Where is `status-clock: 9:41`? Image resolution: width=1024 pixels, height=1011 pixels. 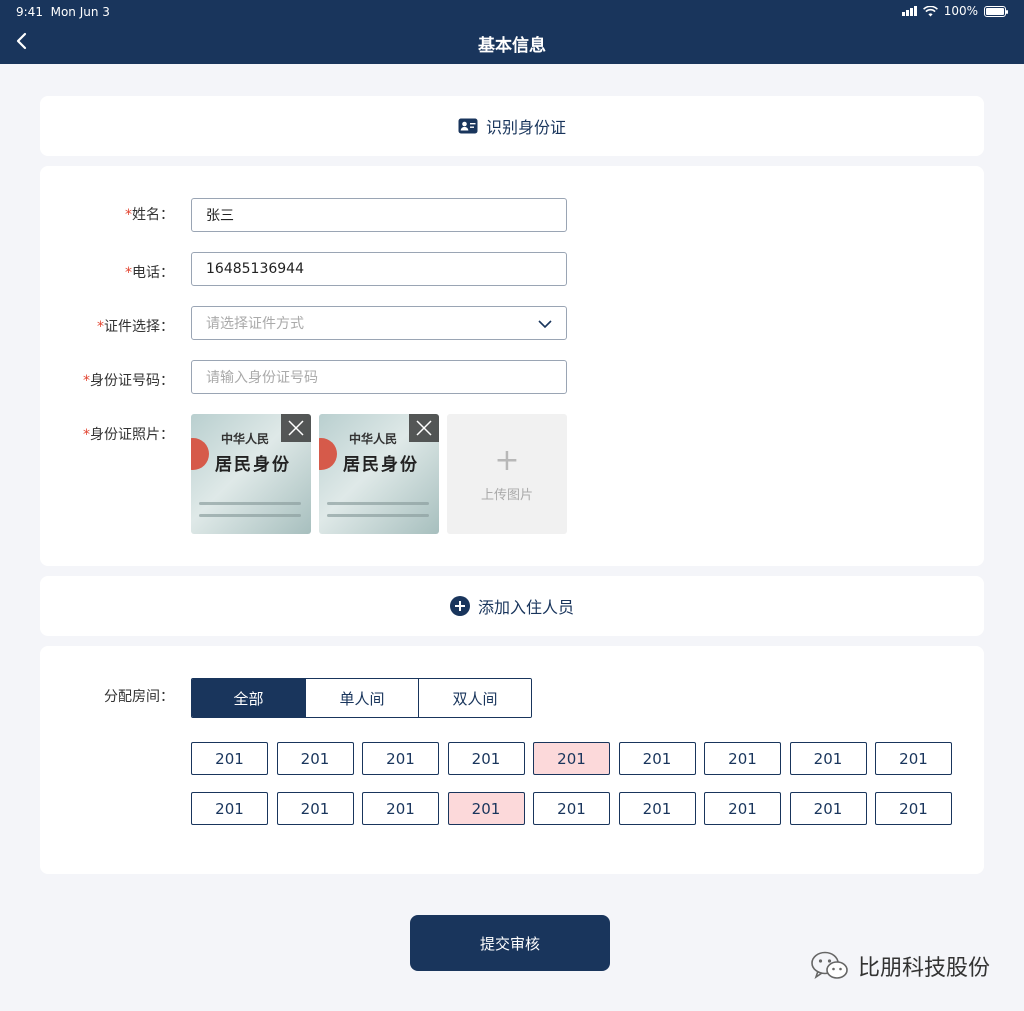
status-clock: 9:41 is located at coordinates (29, 12).